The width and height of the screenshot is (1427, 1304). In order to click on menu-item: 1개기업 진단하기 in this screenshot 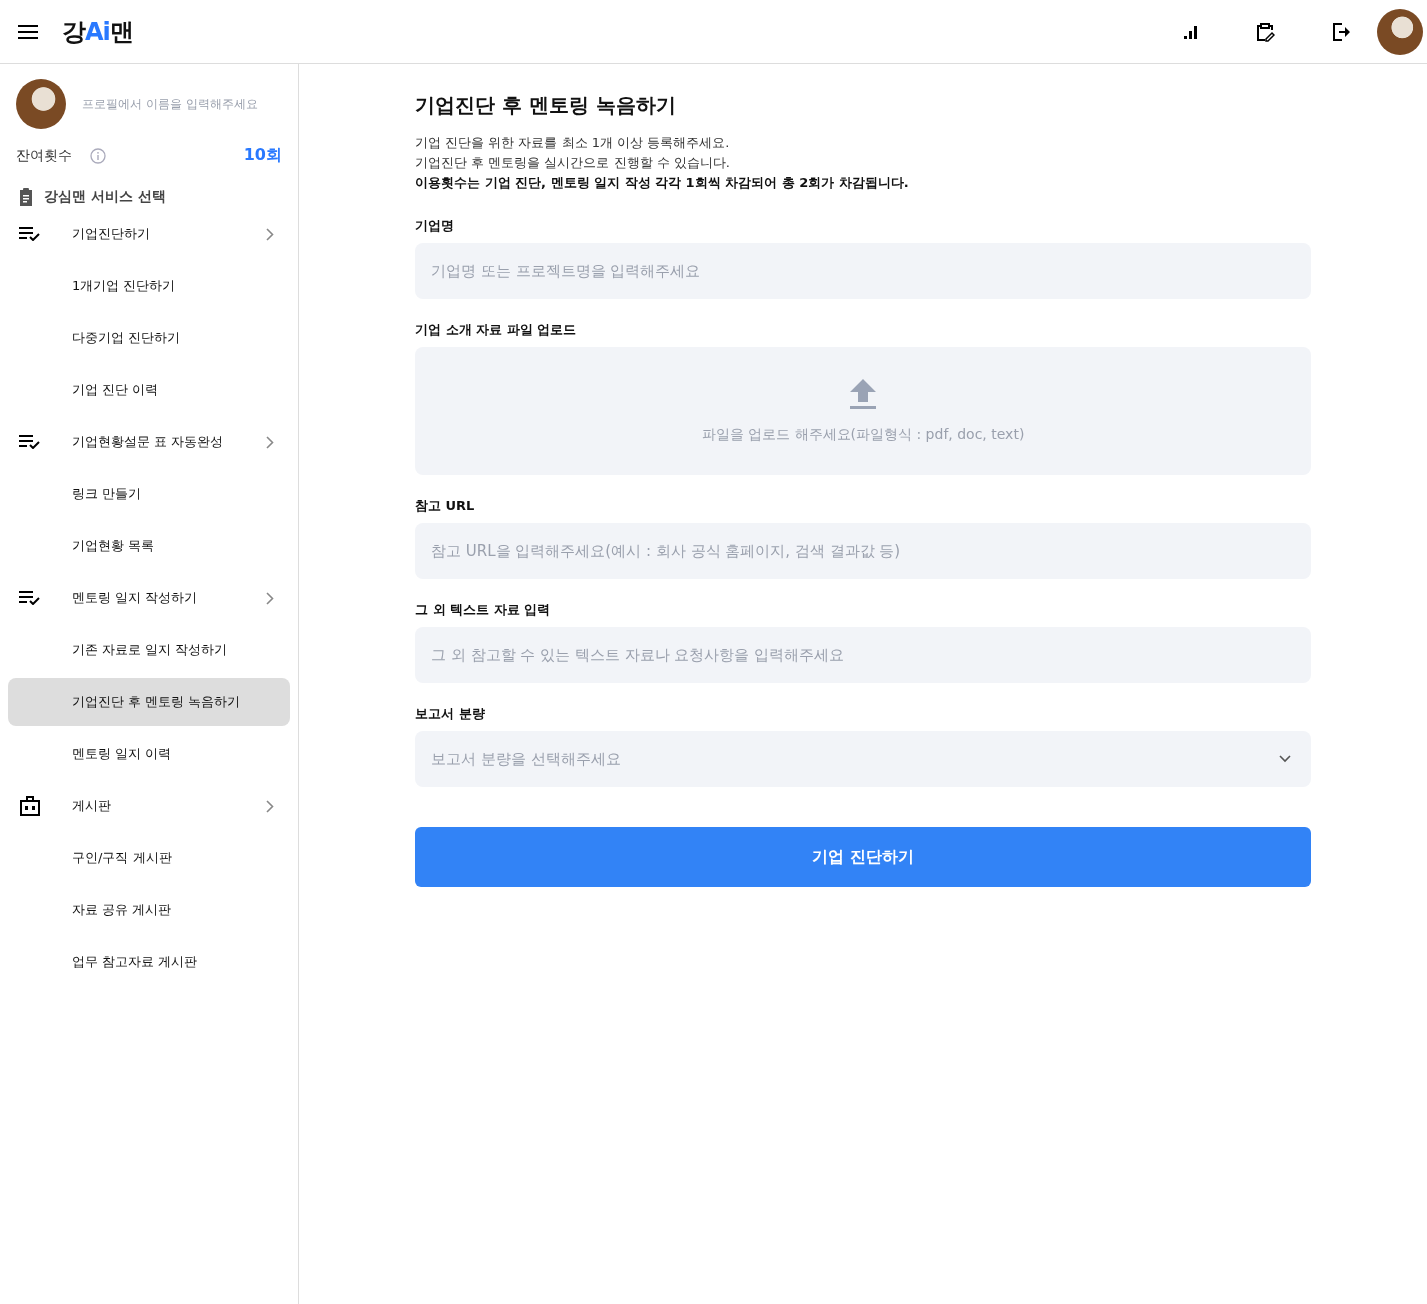, I will do `click(149, 286)`.